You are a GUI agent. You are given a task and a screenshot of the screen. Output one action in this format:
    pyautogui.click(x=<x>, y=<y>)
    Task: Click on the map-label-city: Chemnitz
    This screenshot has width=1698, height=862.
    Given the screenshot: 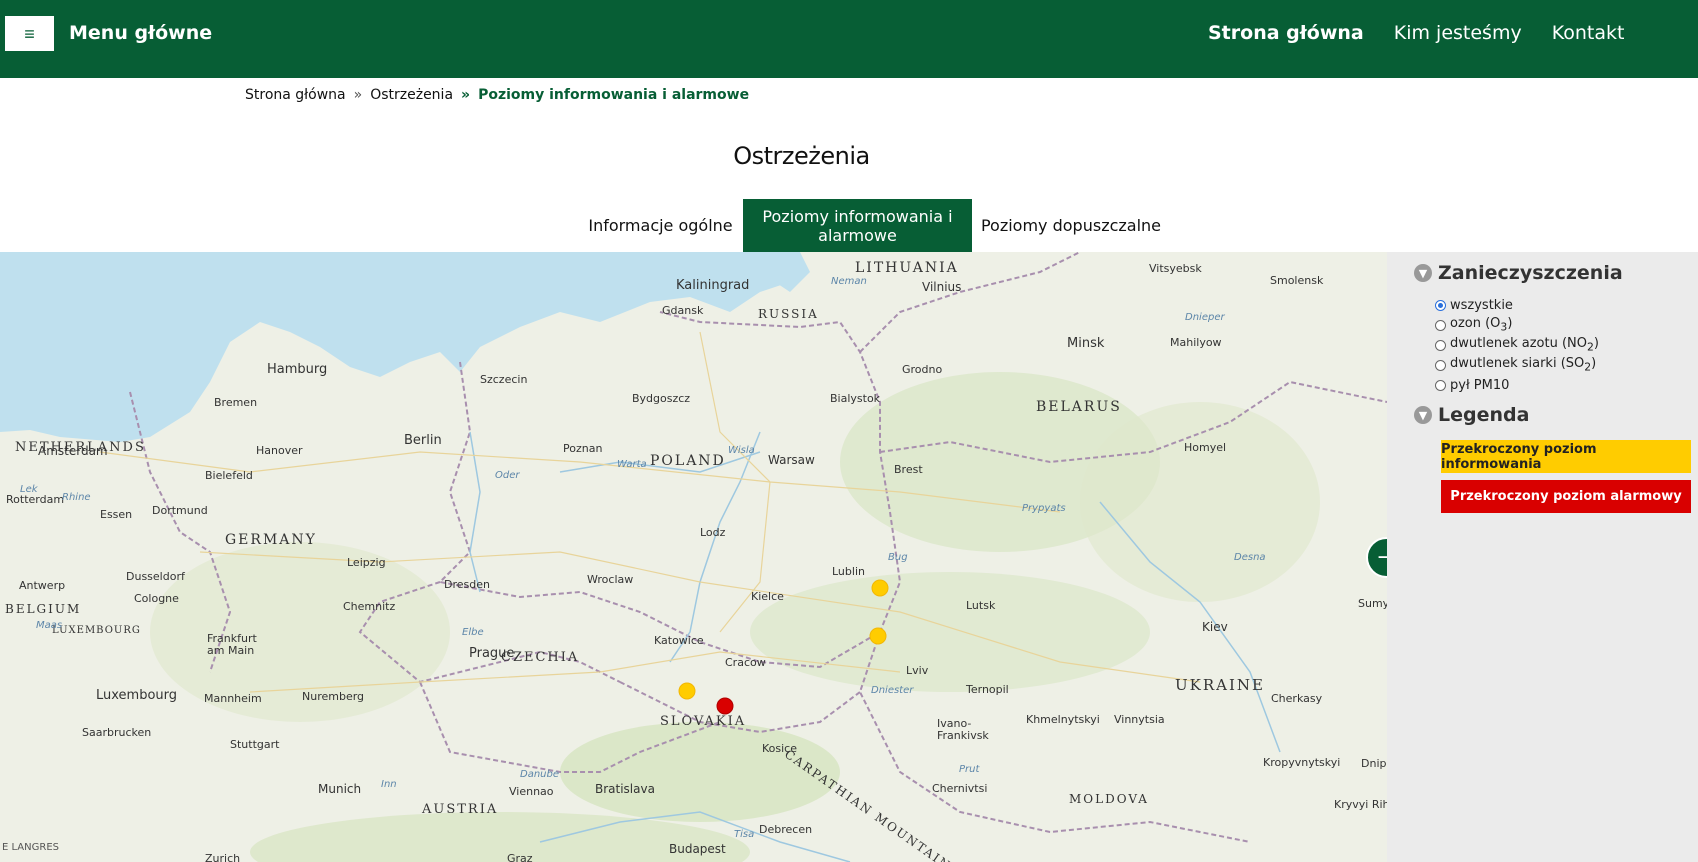 What is the action you would take?
    pyautogui.click(x=369, y=606)
    